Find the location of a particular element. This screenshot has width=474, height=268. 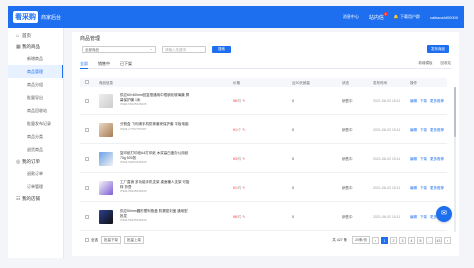

footer-select-all is located at coordinates (87, 240).